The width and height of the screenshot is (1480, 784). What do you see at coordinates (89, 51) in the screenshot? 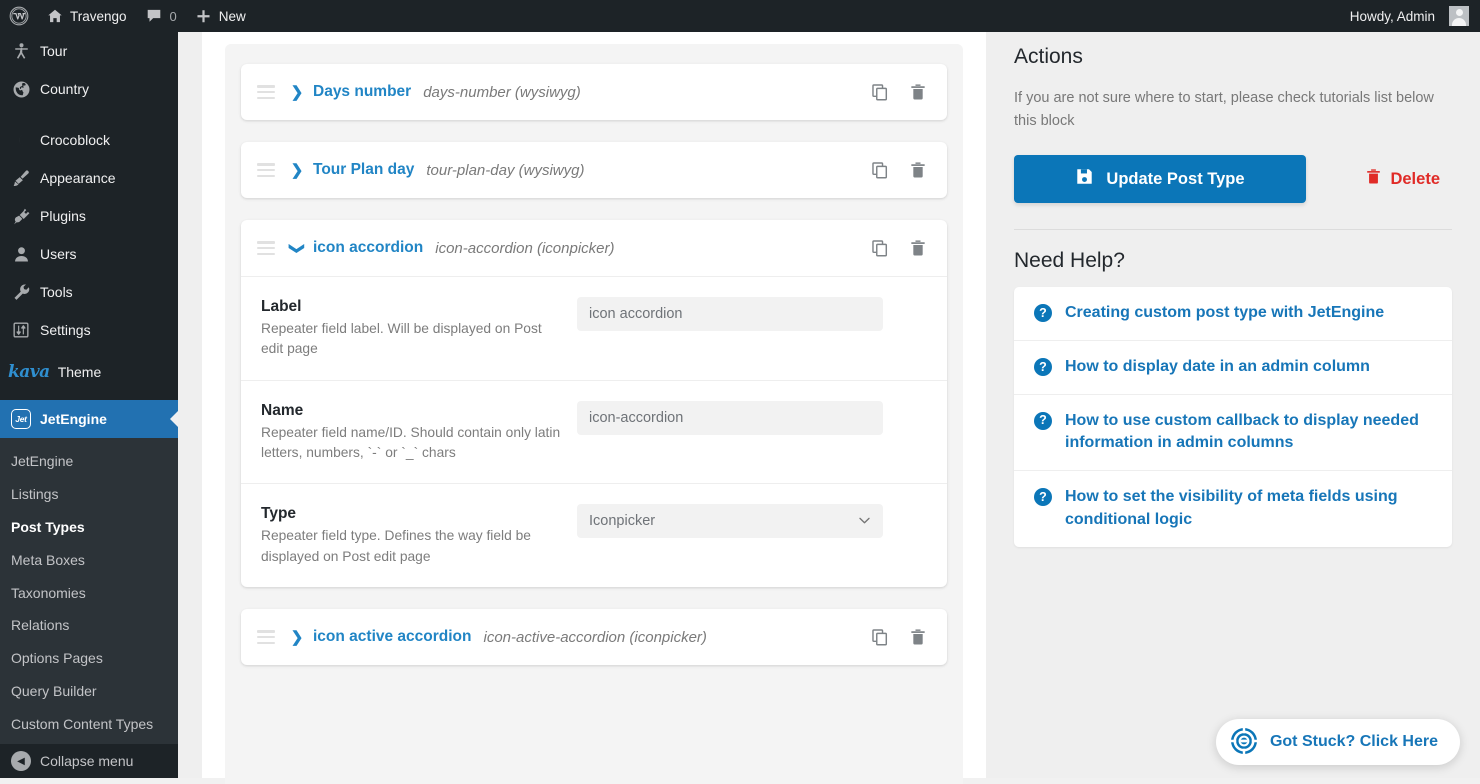
I see `sidebar-item-tour: Tour` at bounding box center [89, 51].